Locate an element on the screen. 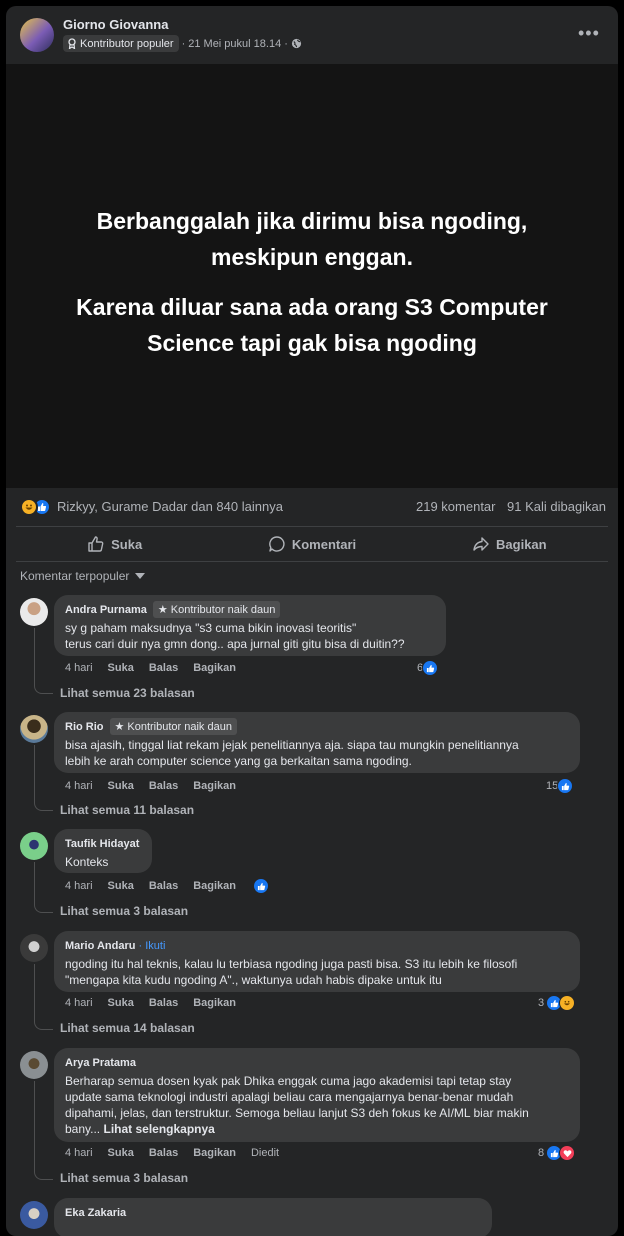 This screenshot has width=624, height=1236. author-avatar is located at coordinates (37, 35).